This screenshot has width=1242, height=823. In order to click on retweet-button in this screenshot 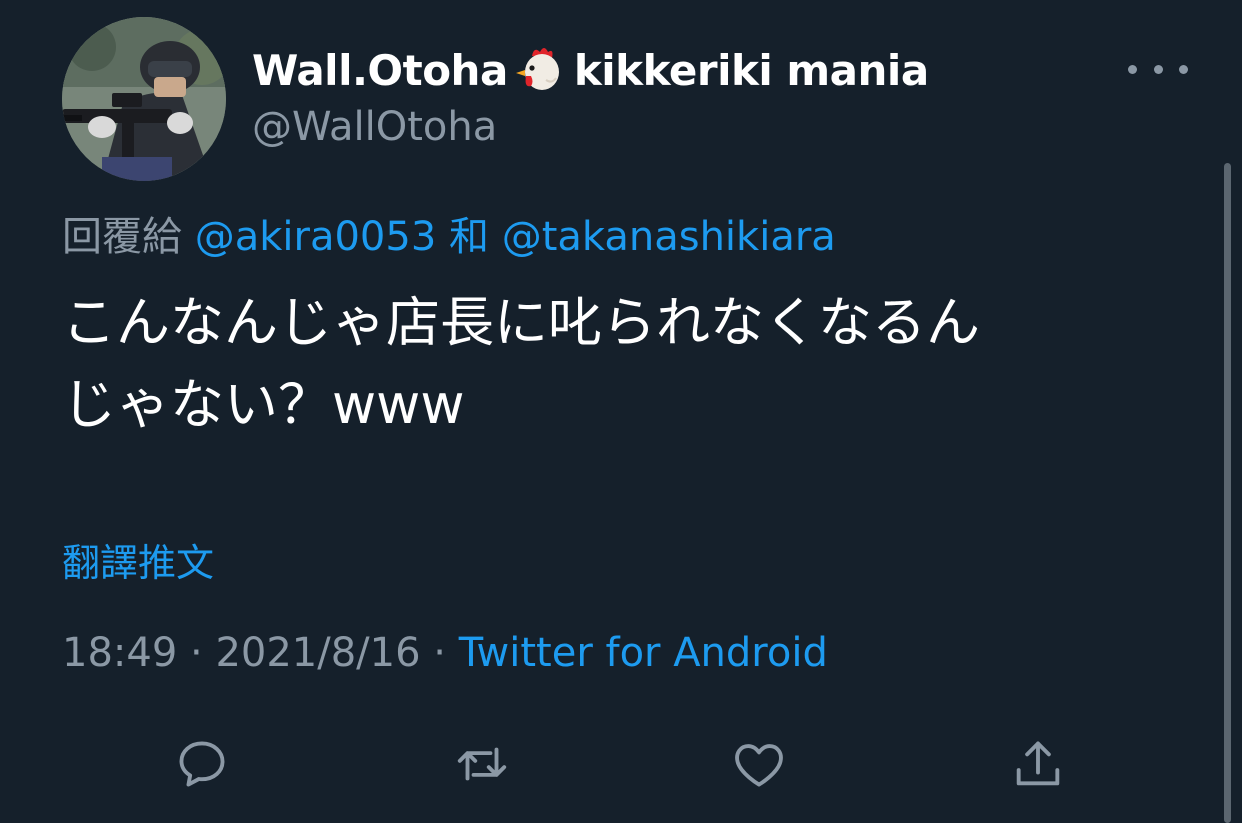, I will do `click(482, 764)`.